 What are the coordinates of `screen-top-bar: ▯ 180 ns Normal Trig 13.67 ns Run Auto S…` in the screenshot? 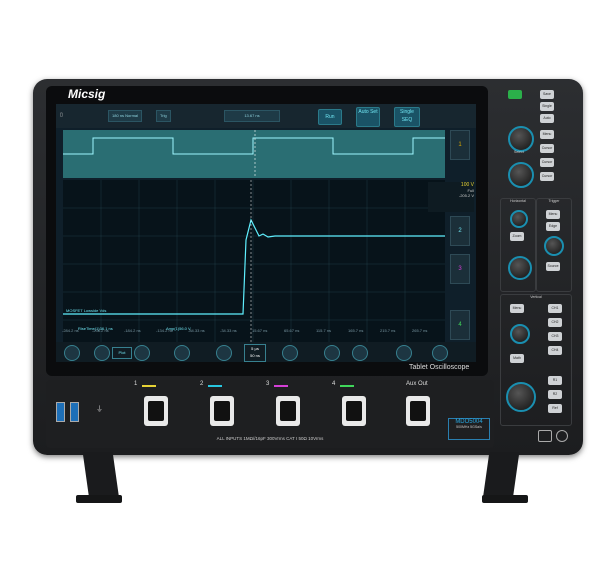 It's located at (266, 116).